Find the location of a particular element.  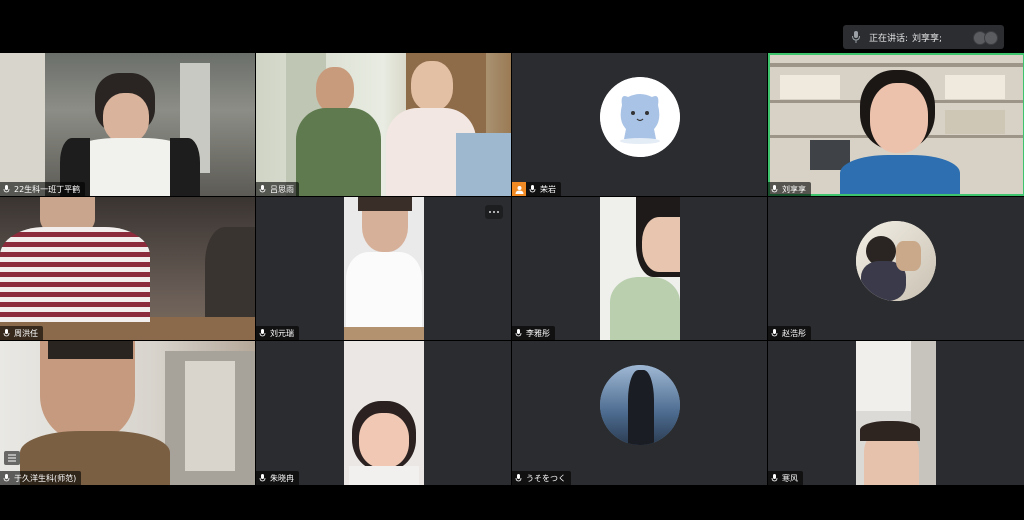

participant-name-tag: 赵浩彤 is located at coordinates (789, 333).